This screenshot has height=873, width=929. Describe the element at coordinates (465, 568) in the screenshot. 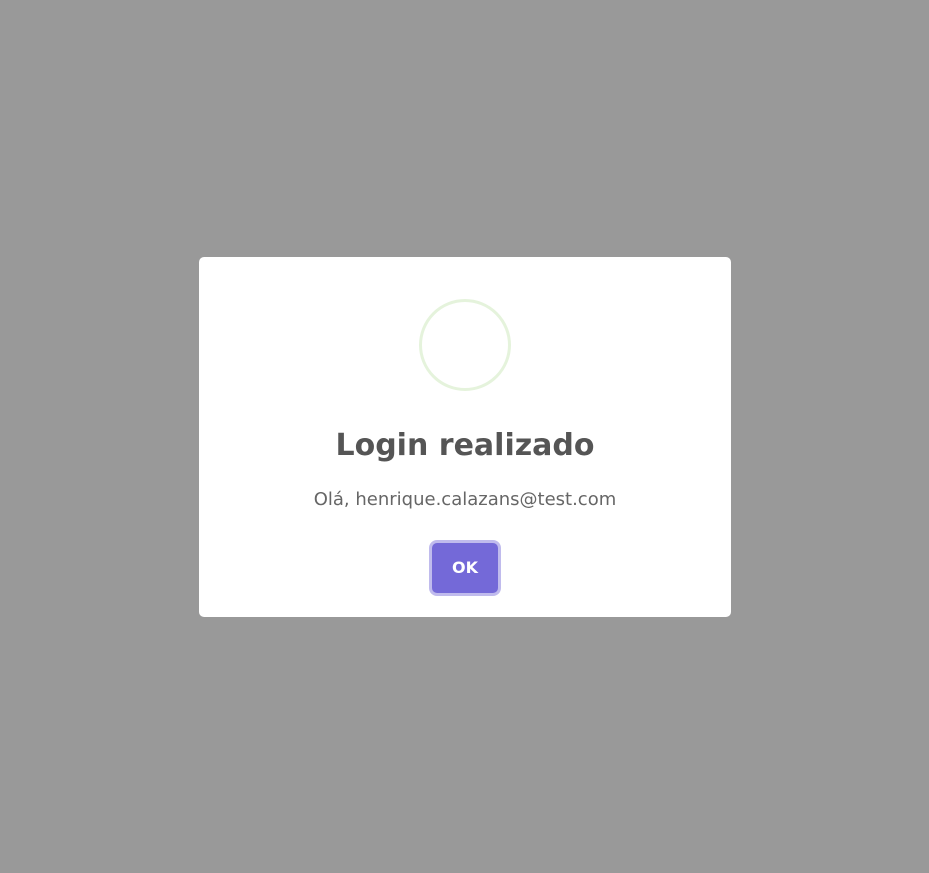

I see `ok-button: OK` at that location.